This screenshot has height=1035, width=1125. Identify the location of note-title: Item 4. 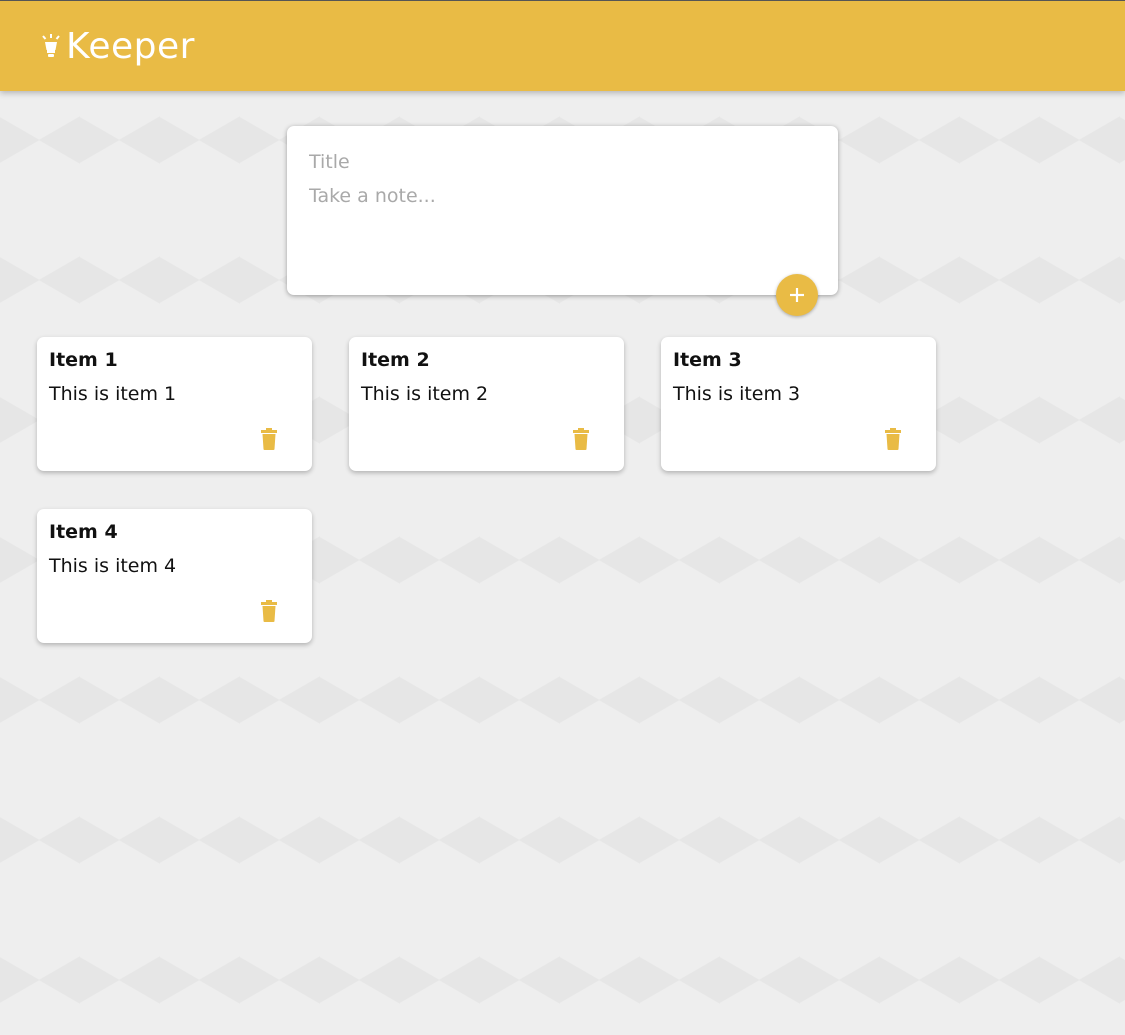
(83, 532).